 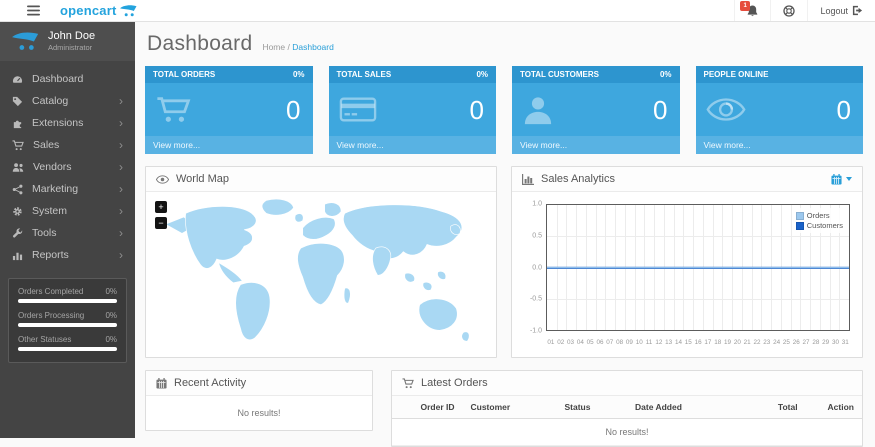 I want to click on logo-text: opencart, so click(x=88, y=10).